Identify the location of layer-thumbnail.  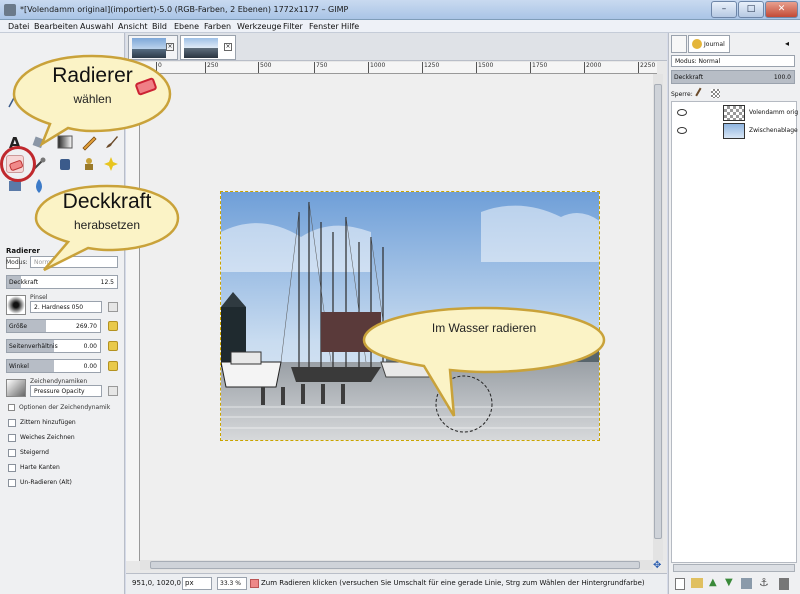
(734, 131).